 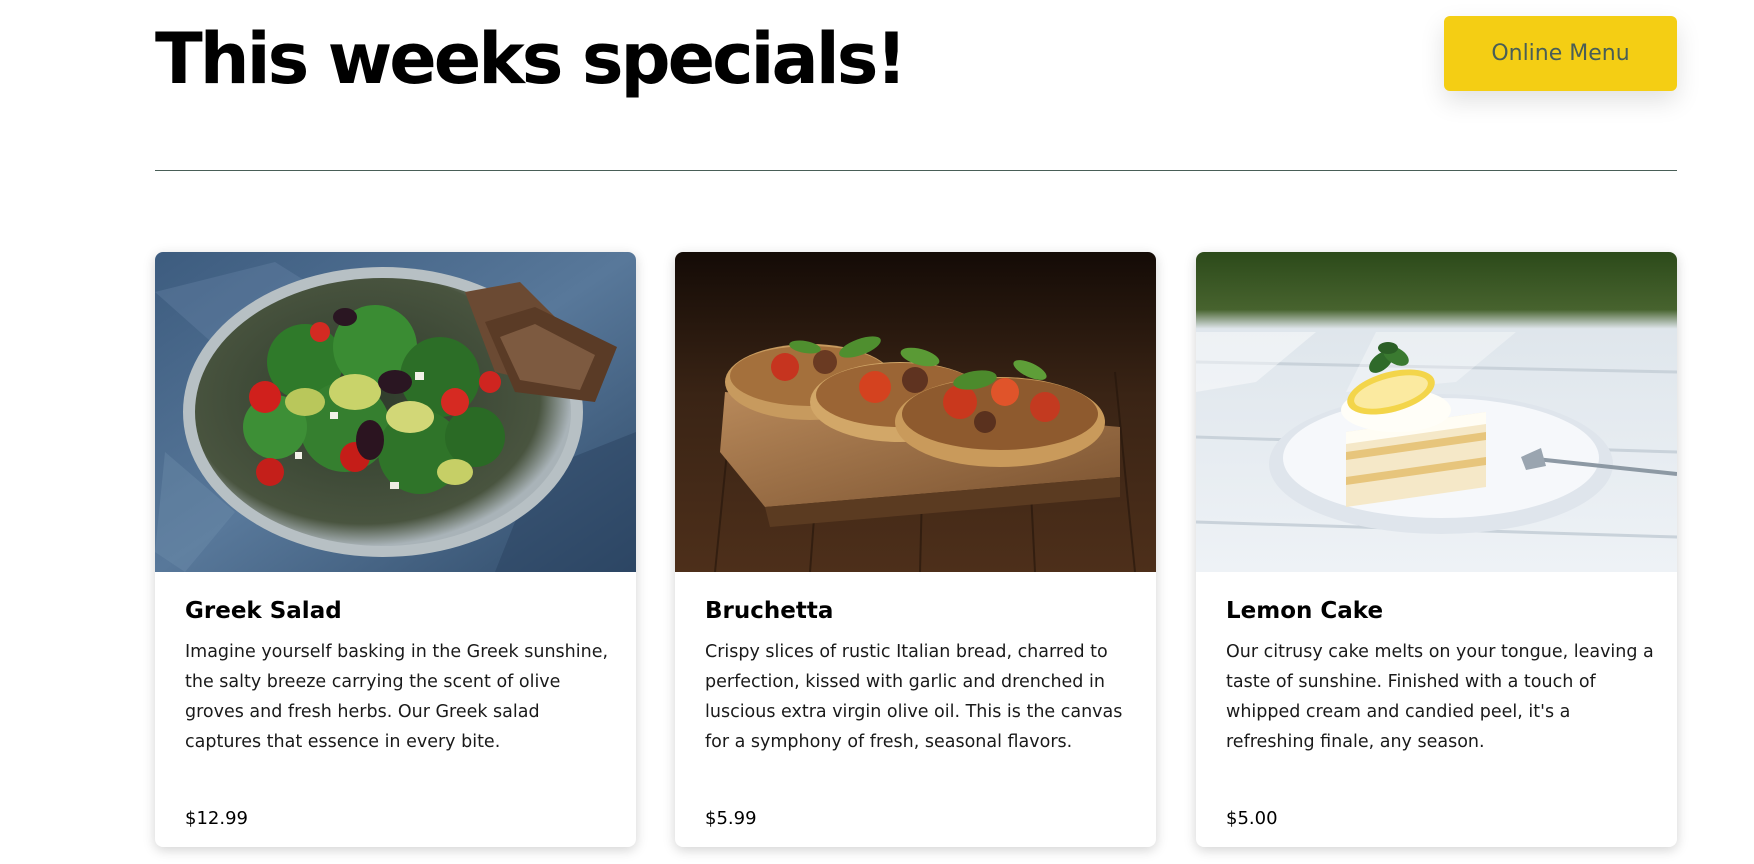 I want to click on card-title: Lemon Cake, so click(x=1305, y=611).